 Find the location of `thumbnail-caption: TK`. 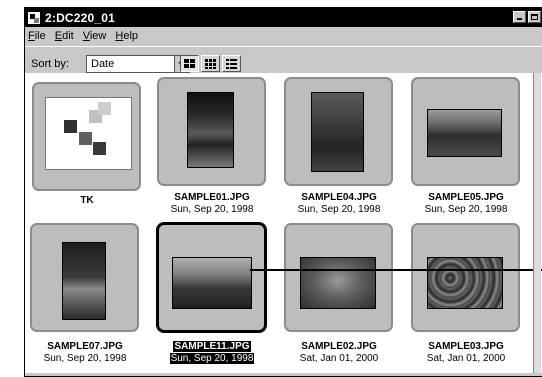

thumbnail-caption: TK is located at coordinates (87, 200).